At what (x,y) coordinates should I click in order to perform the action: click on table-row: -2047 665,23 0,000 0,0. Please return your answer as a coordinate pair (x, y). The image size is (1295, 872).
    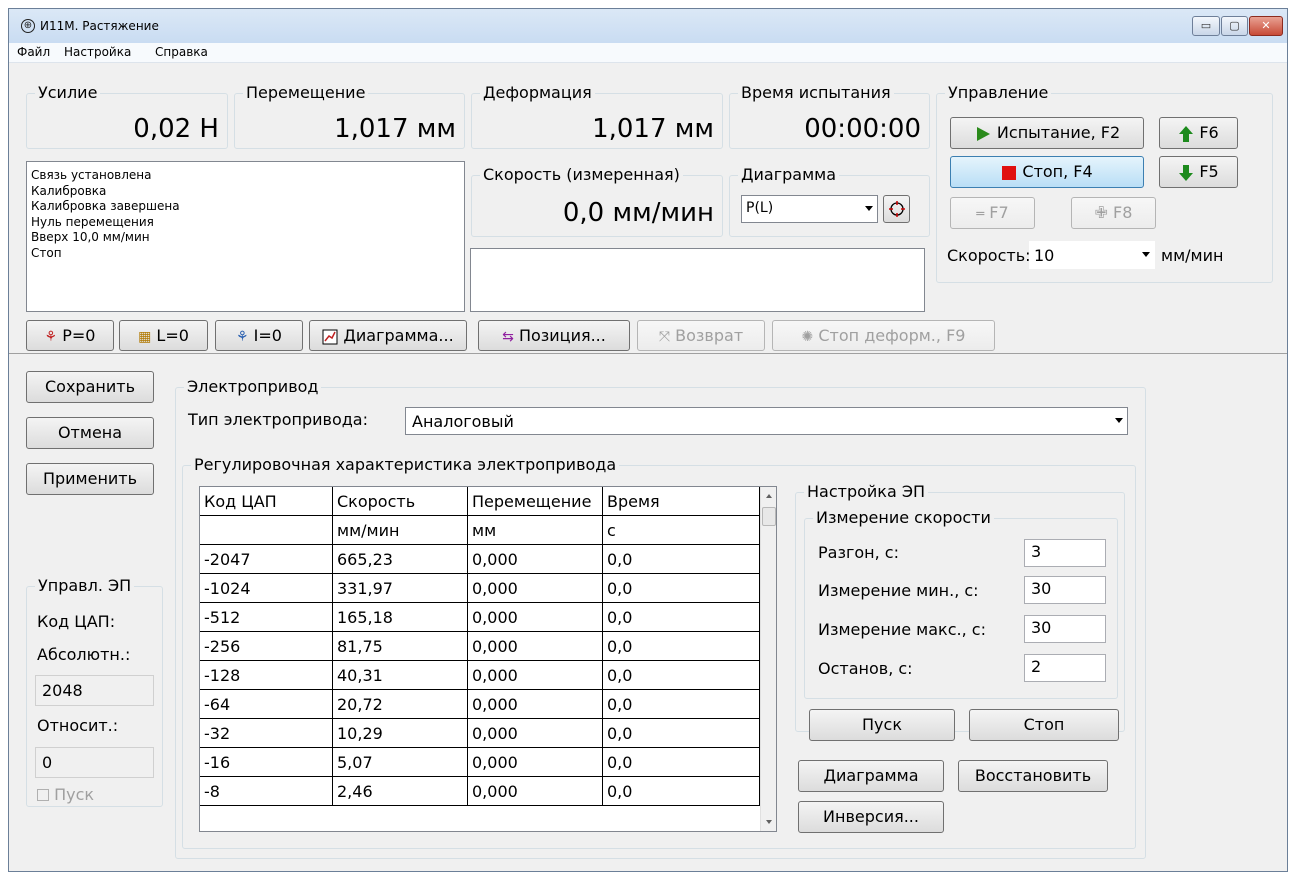
    Looking at the image, I should click on (480, 559).